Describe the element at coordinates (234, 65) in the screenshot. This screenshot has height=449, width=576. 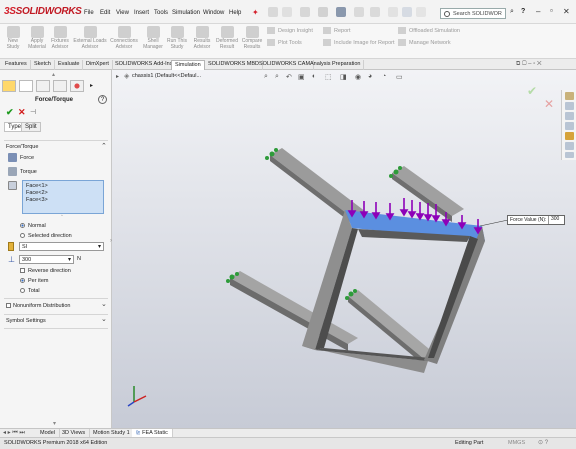
I see `tab-mbd: SOLIDWORKS MBD` at that location.